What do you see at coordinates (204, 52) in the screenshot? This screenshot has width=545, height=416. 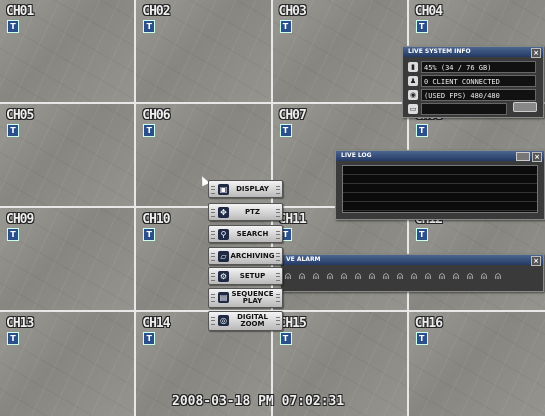 I see `channel-view-2: CH02 T` at bounding box center [204, 52].